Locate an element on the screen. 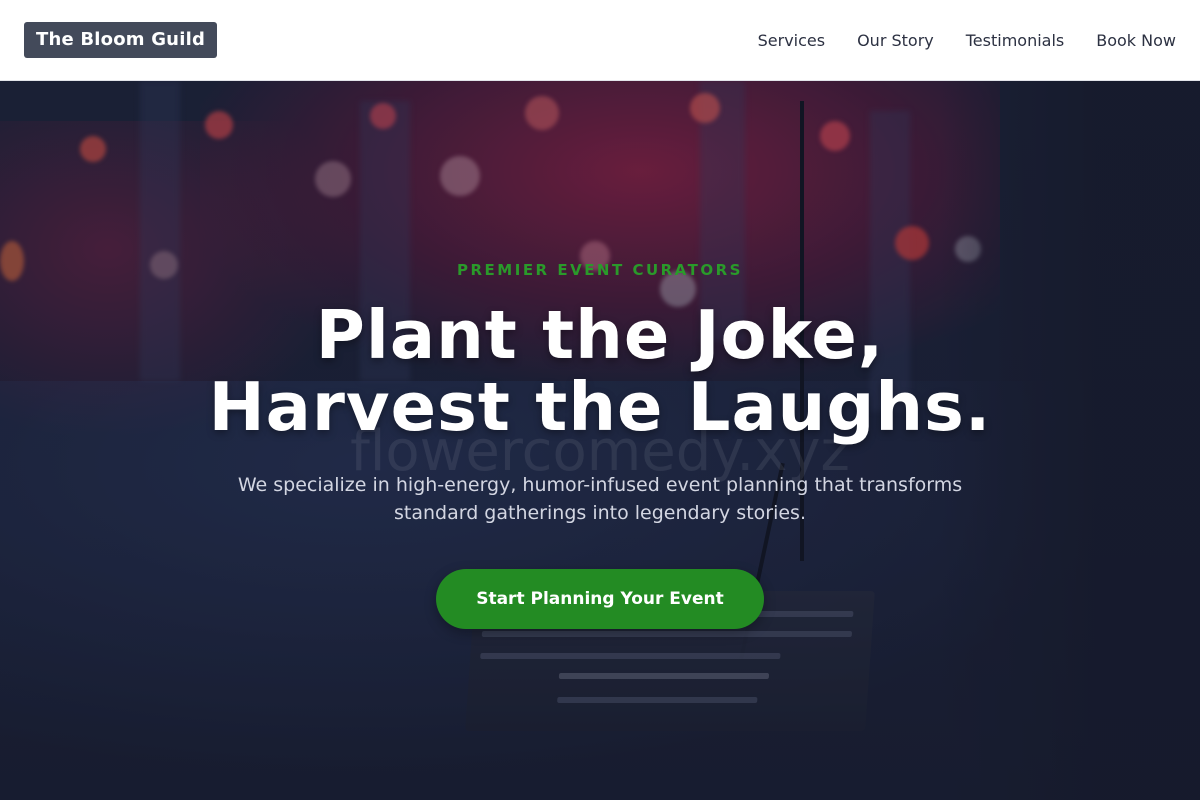 Image resolution: width=1200 pixels, height=800 pixels. nav-our-story: Our Story is located at coordinates (895, 40).